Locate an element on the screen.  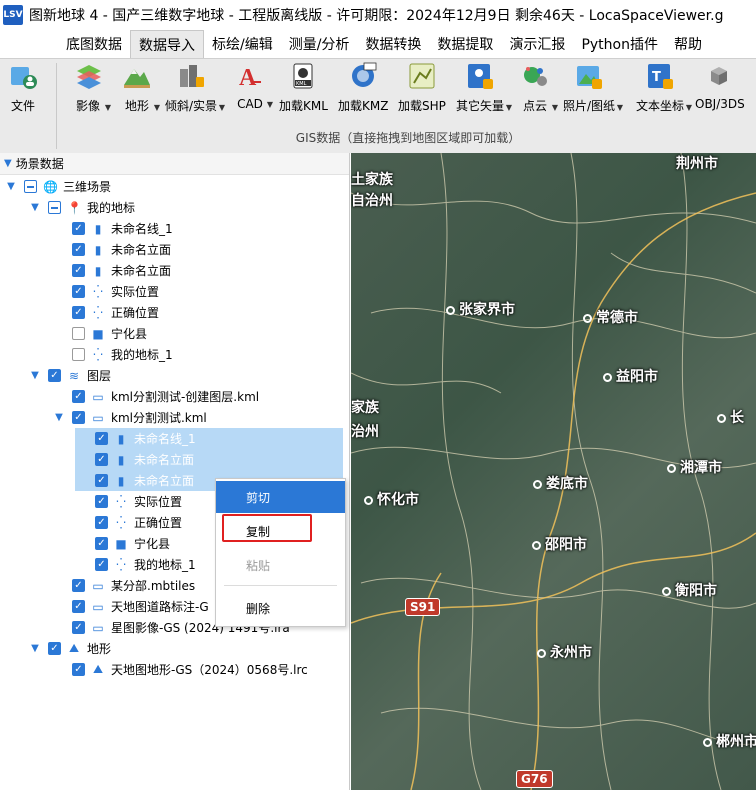
tab-data-extract: 数据提取 is located at coordinates (465, 44).